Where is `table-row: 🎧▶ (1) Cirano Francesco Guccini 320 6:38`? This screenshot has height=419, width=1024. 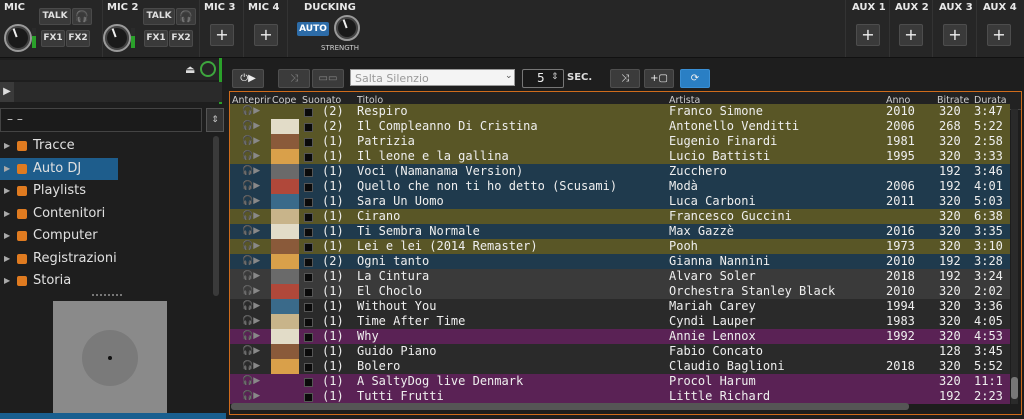 table-row: 🎧▶ (1) Cirano Francesco Guccini 320 6:38 is located at coordinates (620, 216).